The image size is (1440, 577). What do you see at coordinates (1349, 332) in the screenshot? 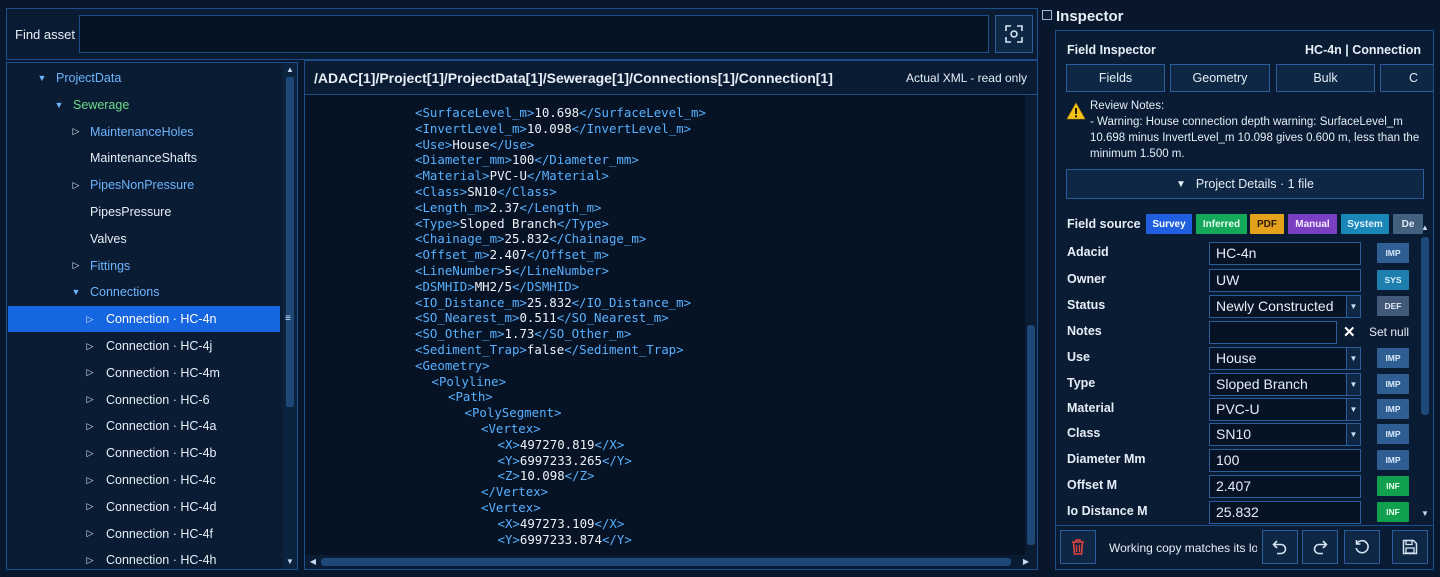
I see `clear-icon: ✕` at bounding box center [1349, 332].